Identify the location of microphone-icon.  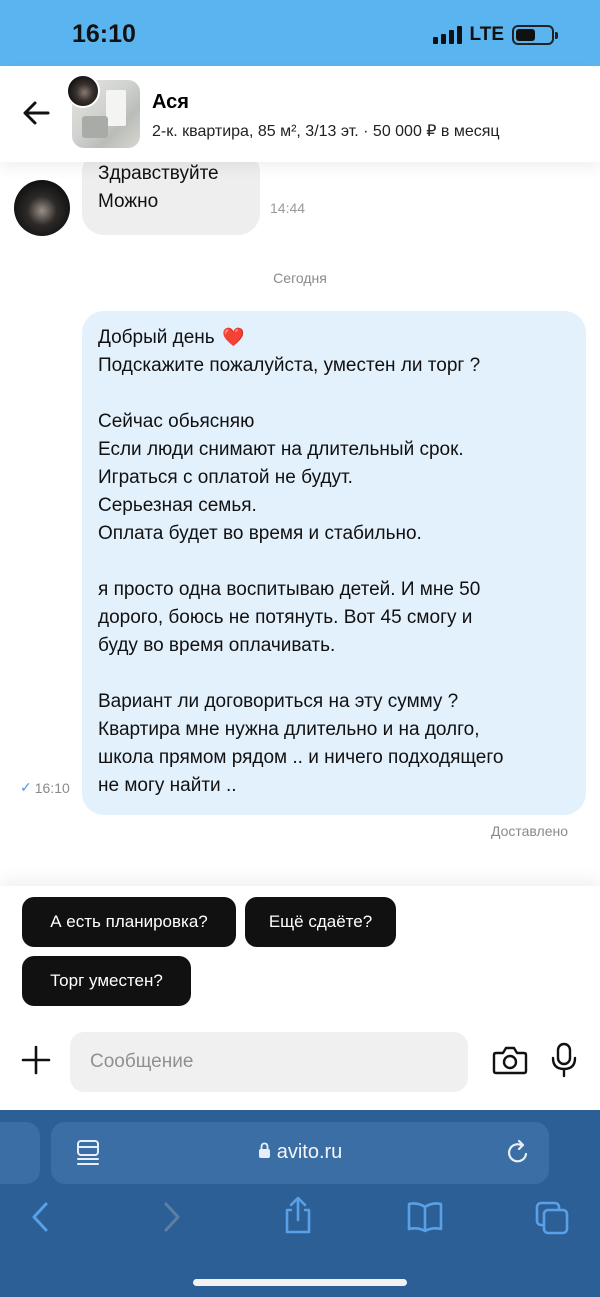
(564, 1060).